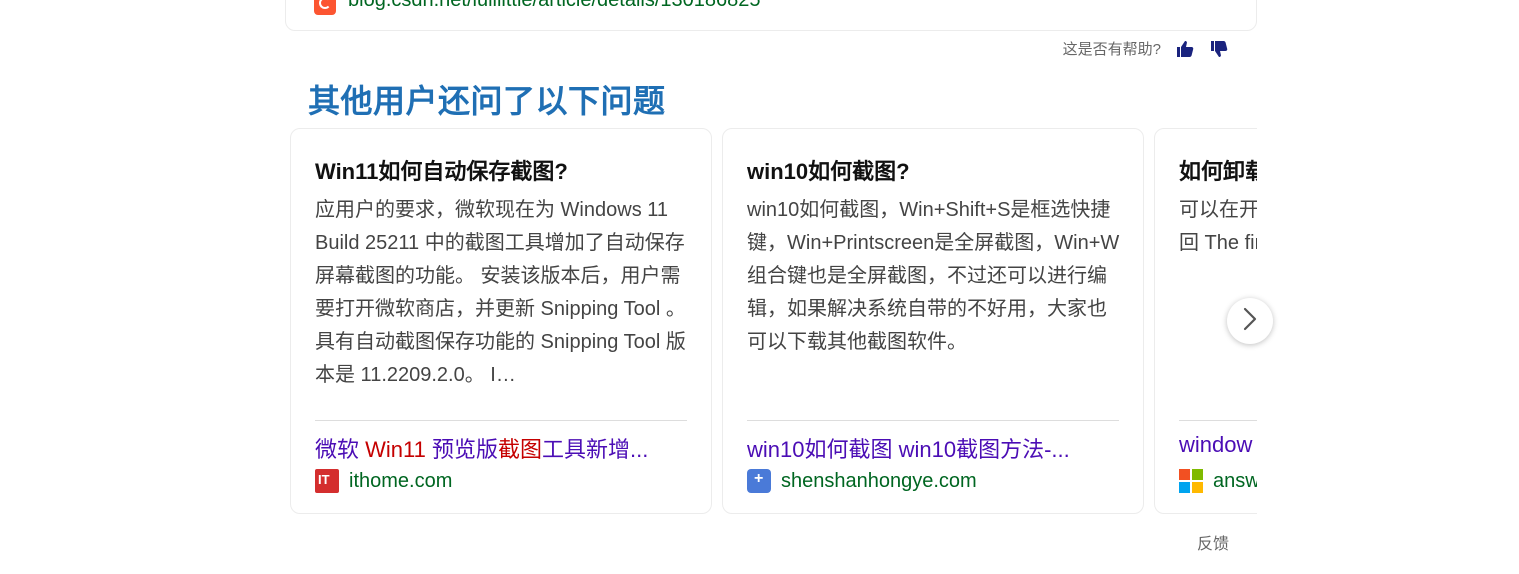  Describe the element at coordinates (1218, 226) in the screenshot. I see `answer-snippet: 可以在开 击，卸载 搜索截图 是否快 击我回 The first` at that location.